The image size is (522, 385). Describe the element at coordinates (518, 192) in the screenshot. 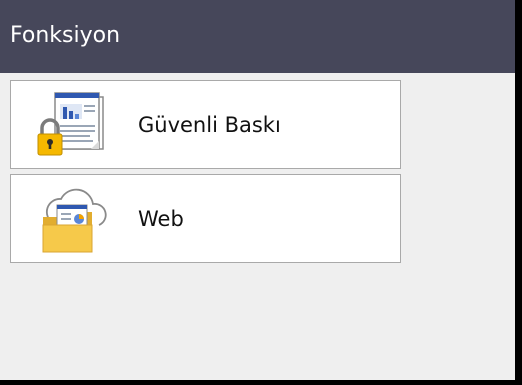

I see `screen-bezel-right` at that location.